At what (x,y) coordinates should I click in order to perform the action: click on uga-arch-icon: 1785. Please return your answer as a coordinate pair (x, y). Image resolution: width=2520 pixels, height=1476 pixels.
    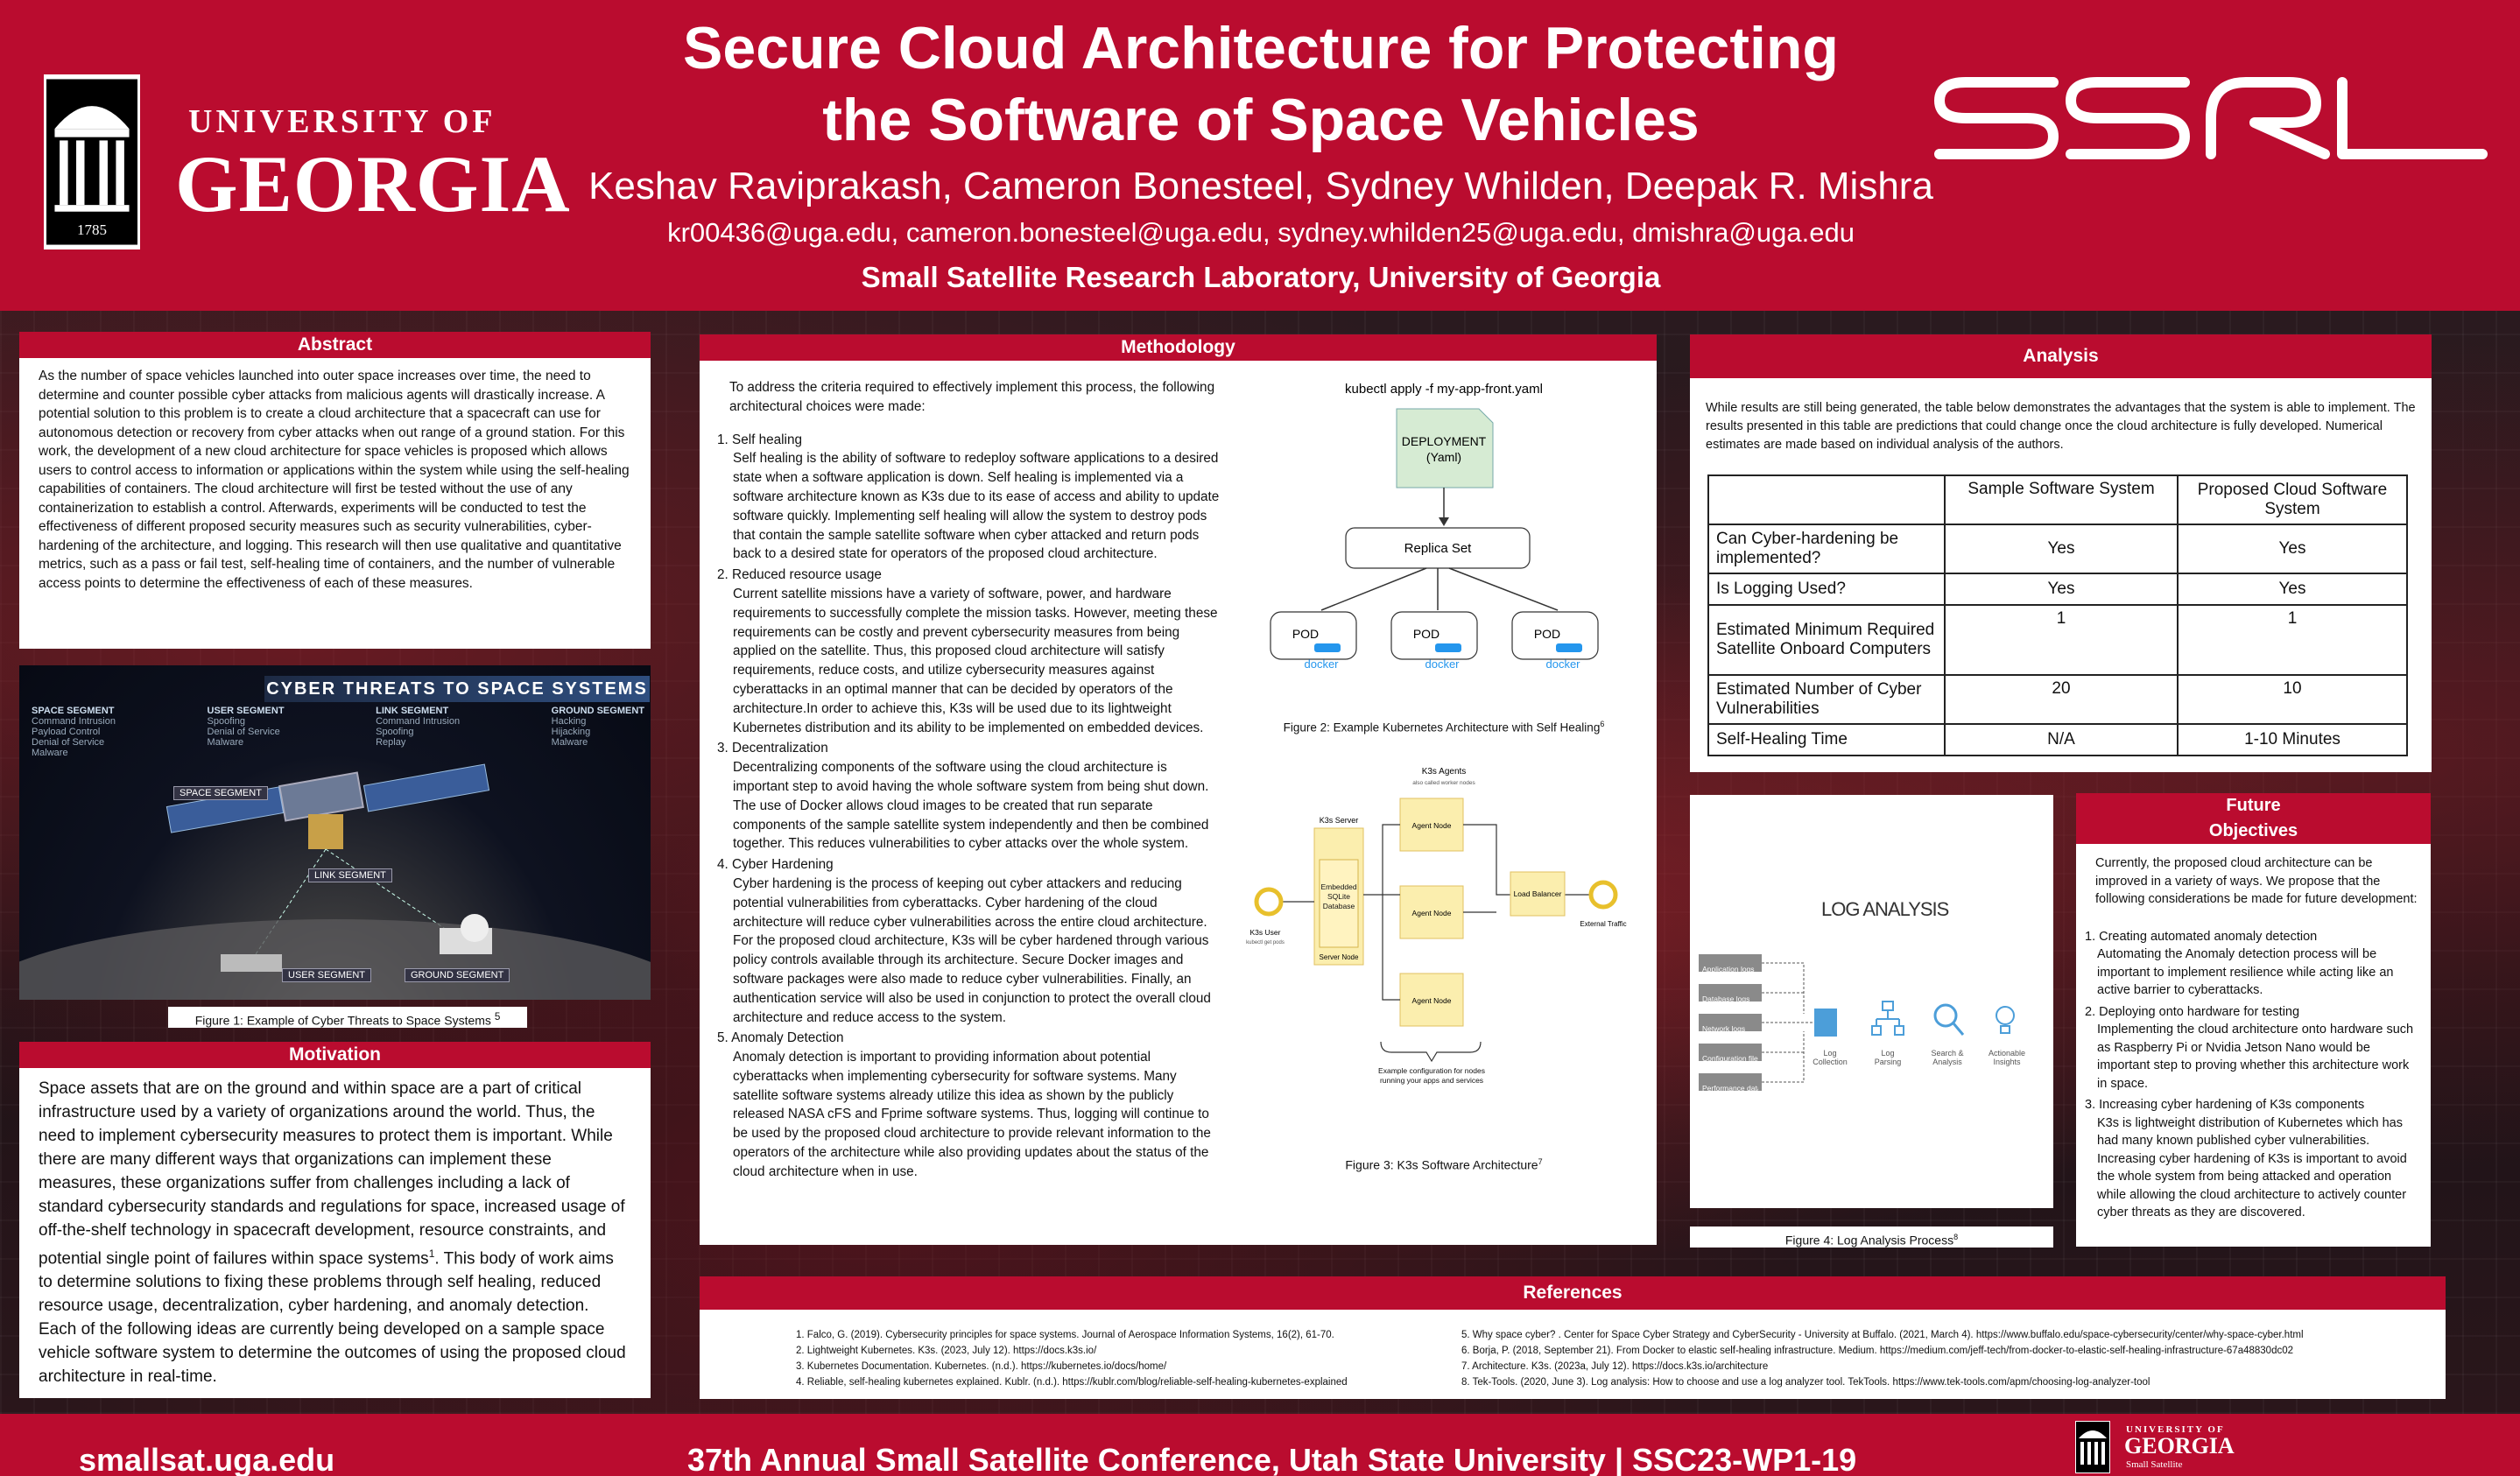
    Looking at the image, I should click on (92, 162).